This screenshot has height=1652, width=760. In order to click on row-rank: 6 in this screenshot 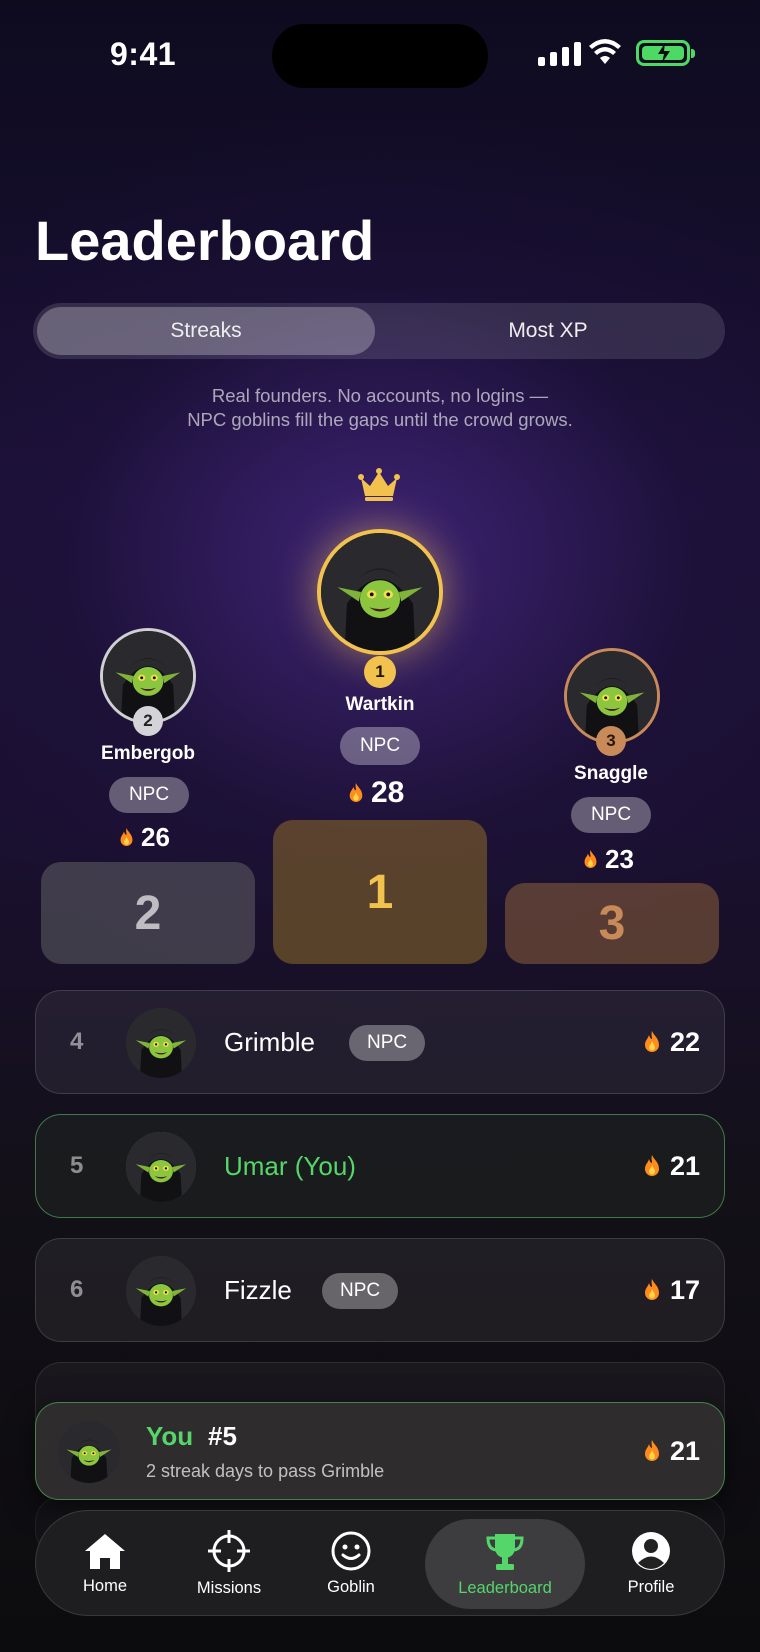, I will do `click(77, 1289)`.